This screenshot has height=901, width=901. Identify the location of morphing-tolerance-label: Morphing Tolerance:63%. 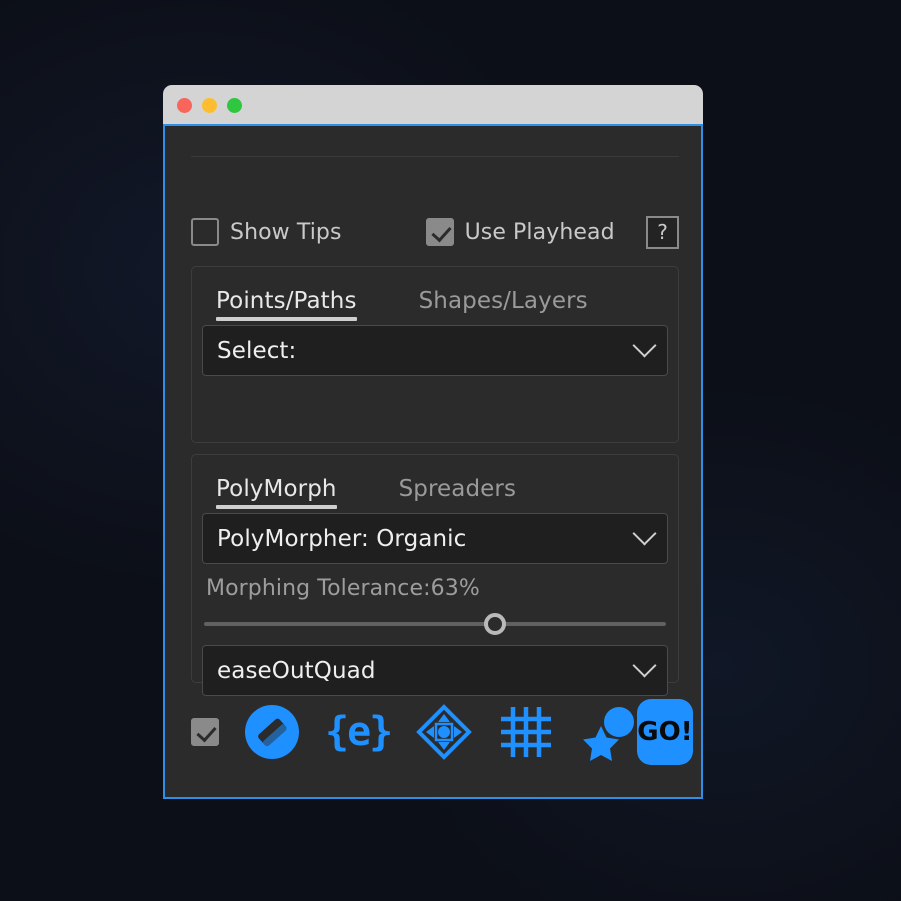
(343, 588).